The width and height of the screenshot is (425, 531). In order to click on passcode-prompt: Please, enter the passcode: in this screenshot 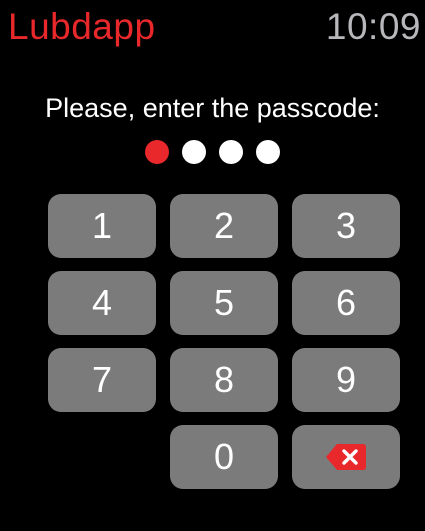, I will do `click(212, 108)`.